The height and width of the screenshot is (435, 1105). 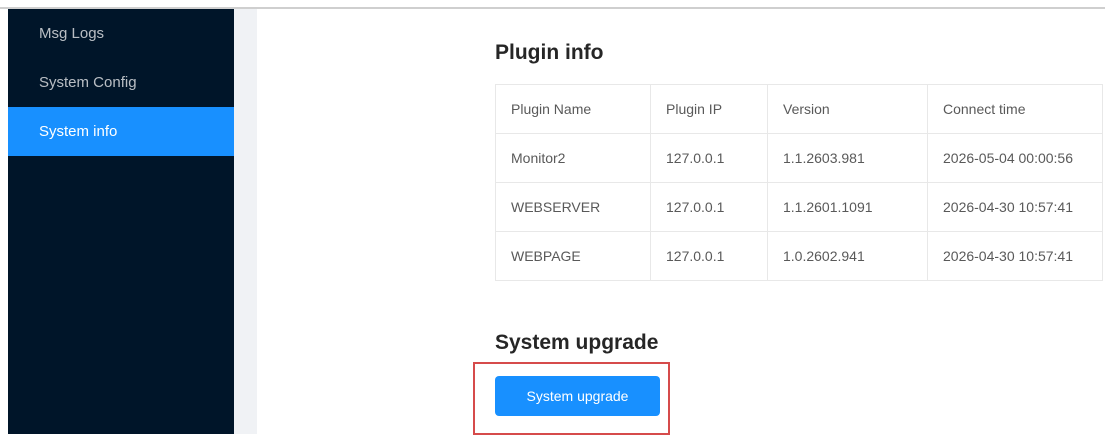 What do you see at coordinates (573, 207) in the screenshot?
I see `cell-plugin-name: WEBSERVER` at bounding box center [573, 207].